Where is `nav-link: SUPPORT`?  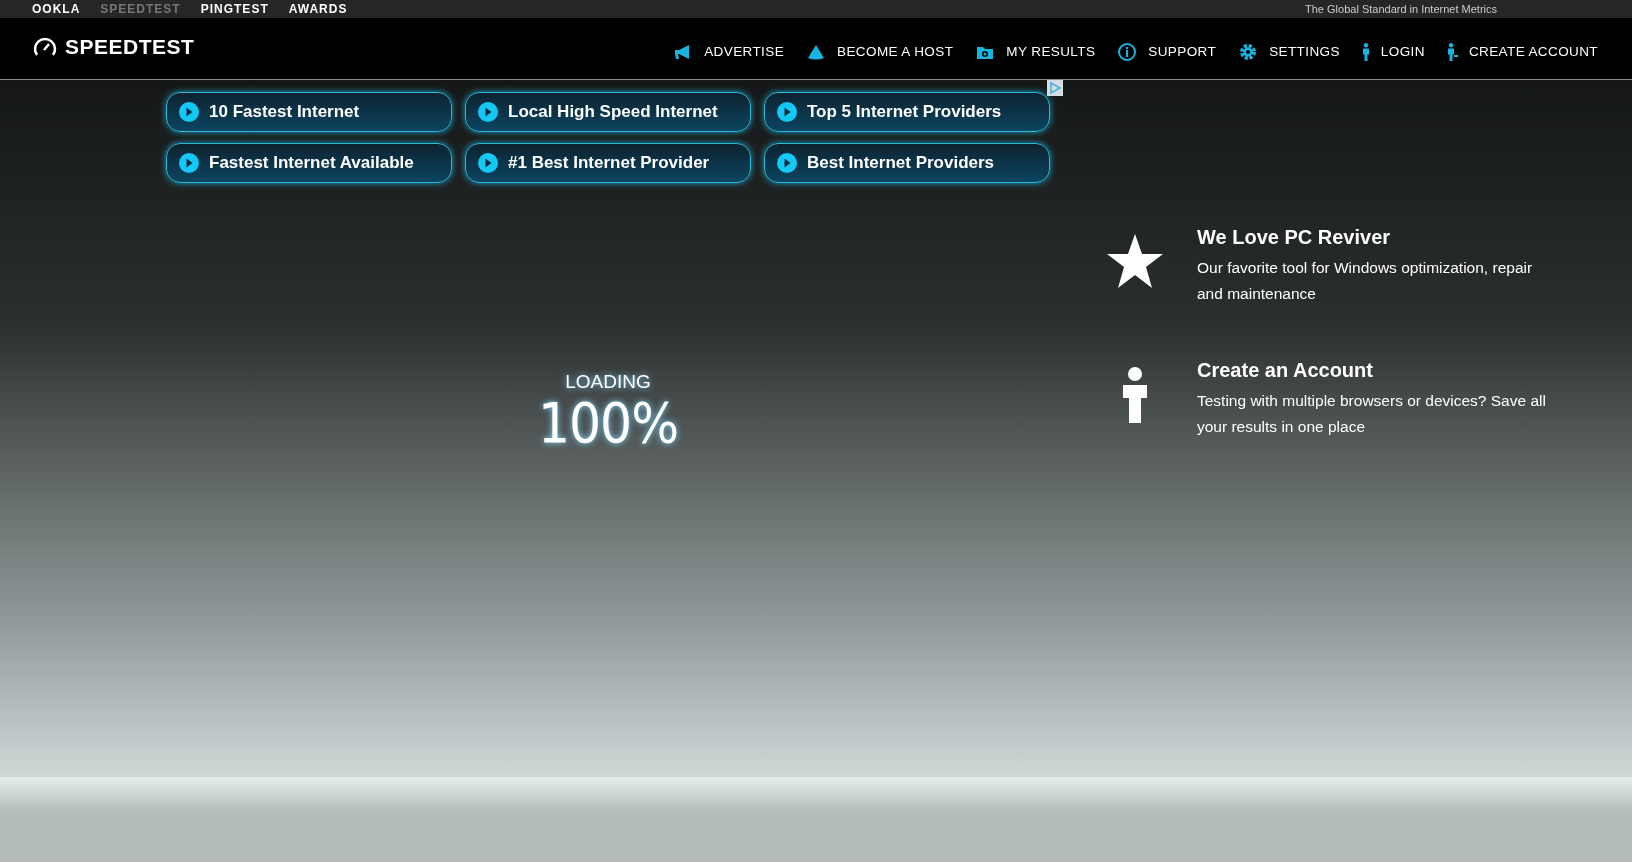
nav-link: SUPPORT is located at coordinates (1167, 51).